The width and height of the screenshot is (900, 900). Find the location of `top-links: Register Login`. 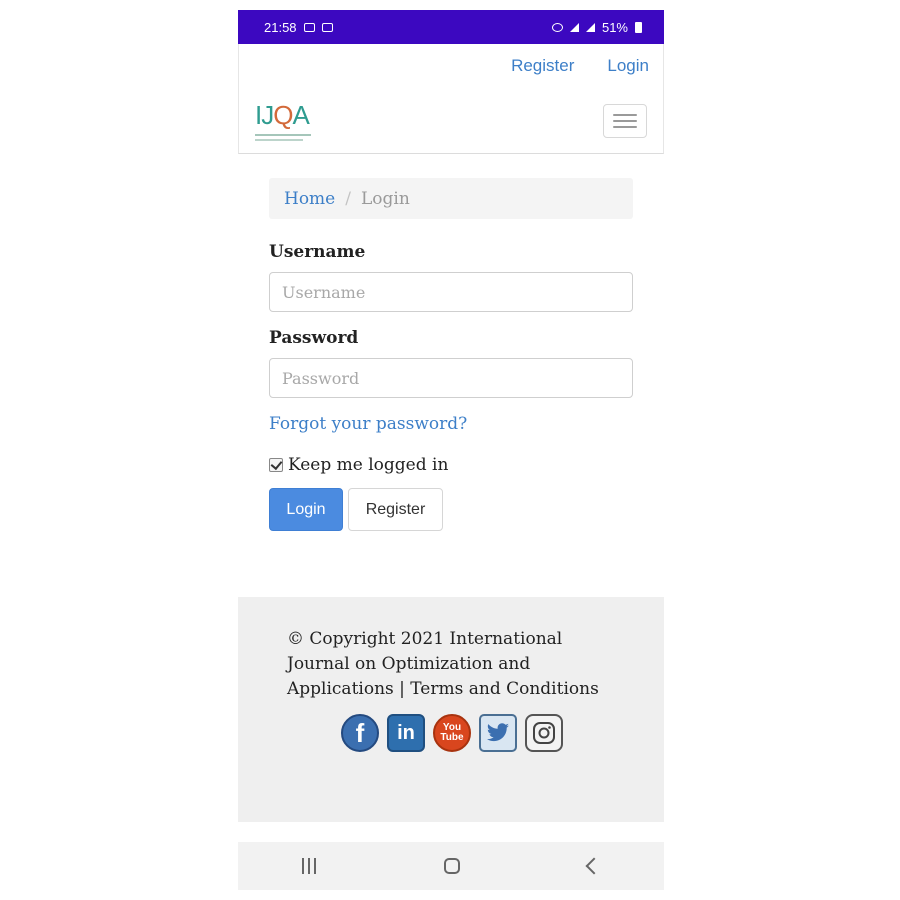

top-links: Register Login is located at coordinates (580, 66).